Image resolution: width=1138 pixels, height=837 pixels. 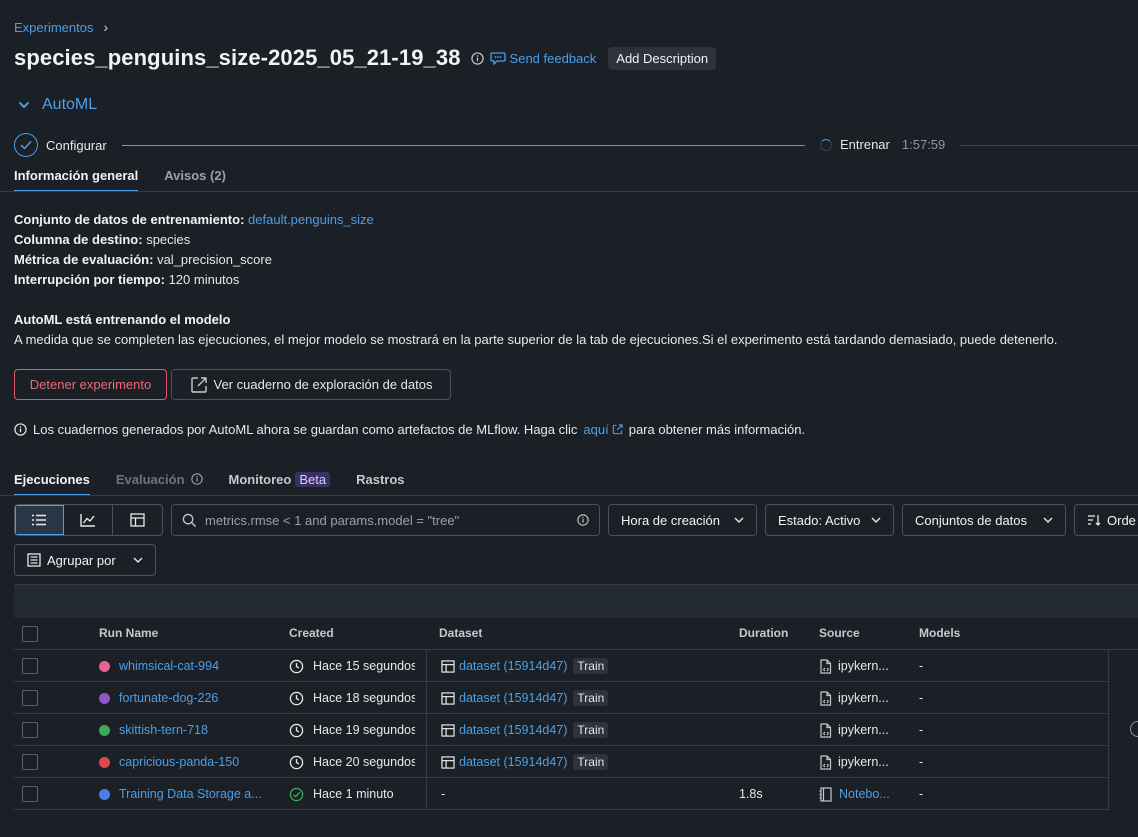 I want to click on order-dropdown: Orde, so click(x=1106, y=520).